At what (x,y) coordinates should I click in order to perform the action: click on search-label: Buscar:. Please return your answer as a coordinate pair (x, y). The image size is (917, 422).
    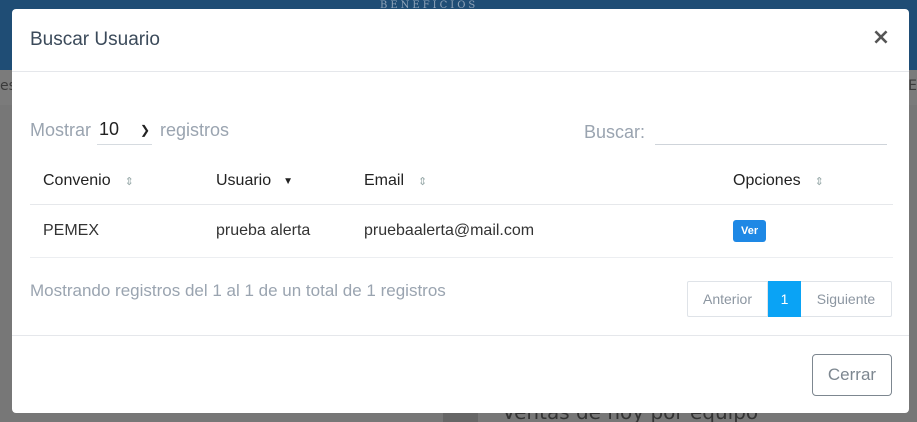
    Looking at the image, I should click on (615, 131).